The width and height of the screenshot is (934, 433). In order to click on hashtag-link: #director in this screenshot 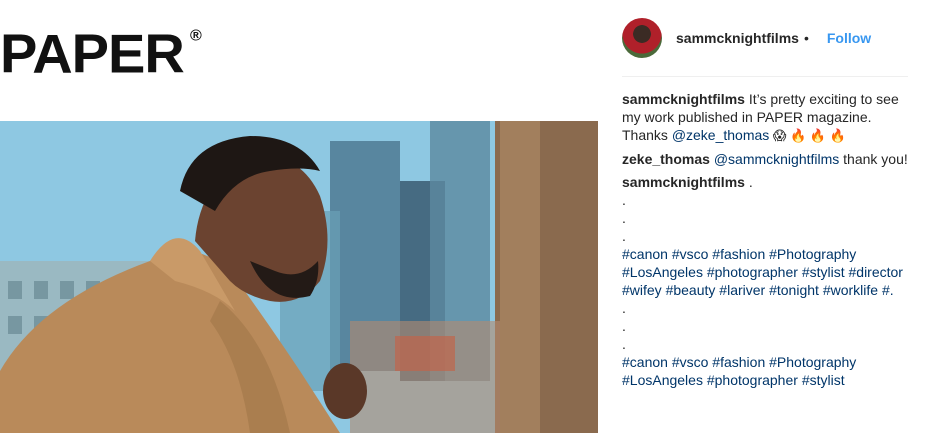, I will do `click(876, 272)`.